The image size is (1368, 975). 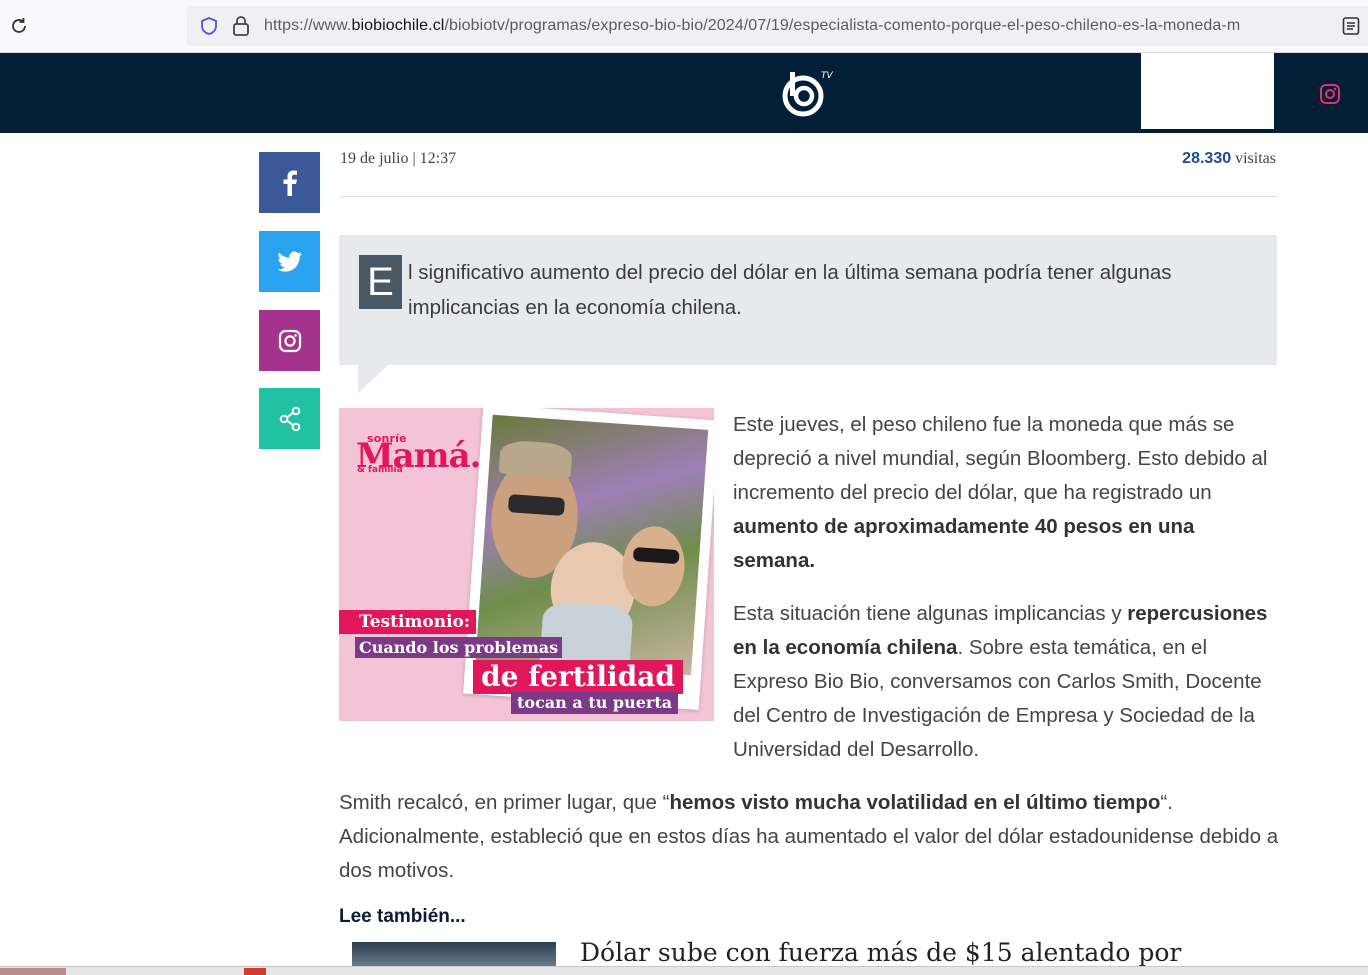 I want to click on facebook-share-button, so click(x=289, y=182).